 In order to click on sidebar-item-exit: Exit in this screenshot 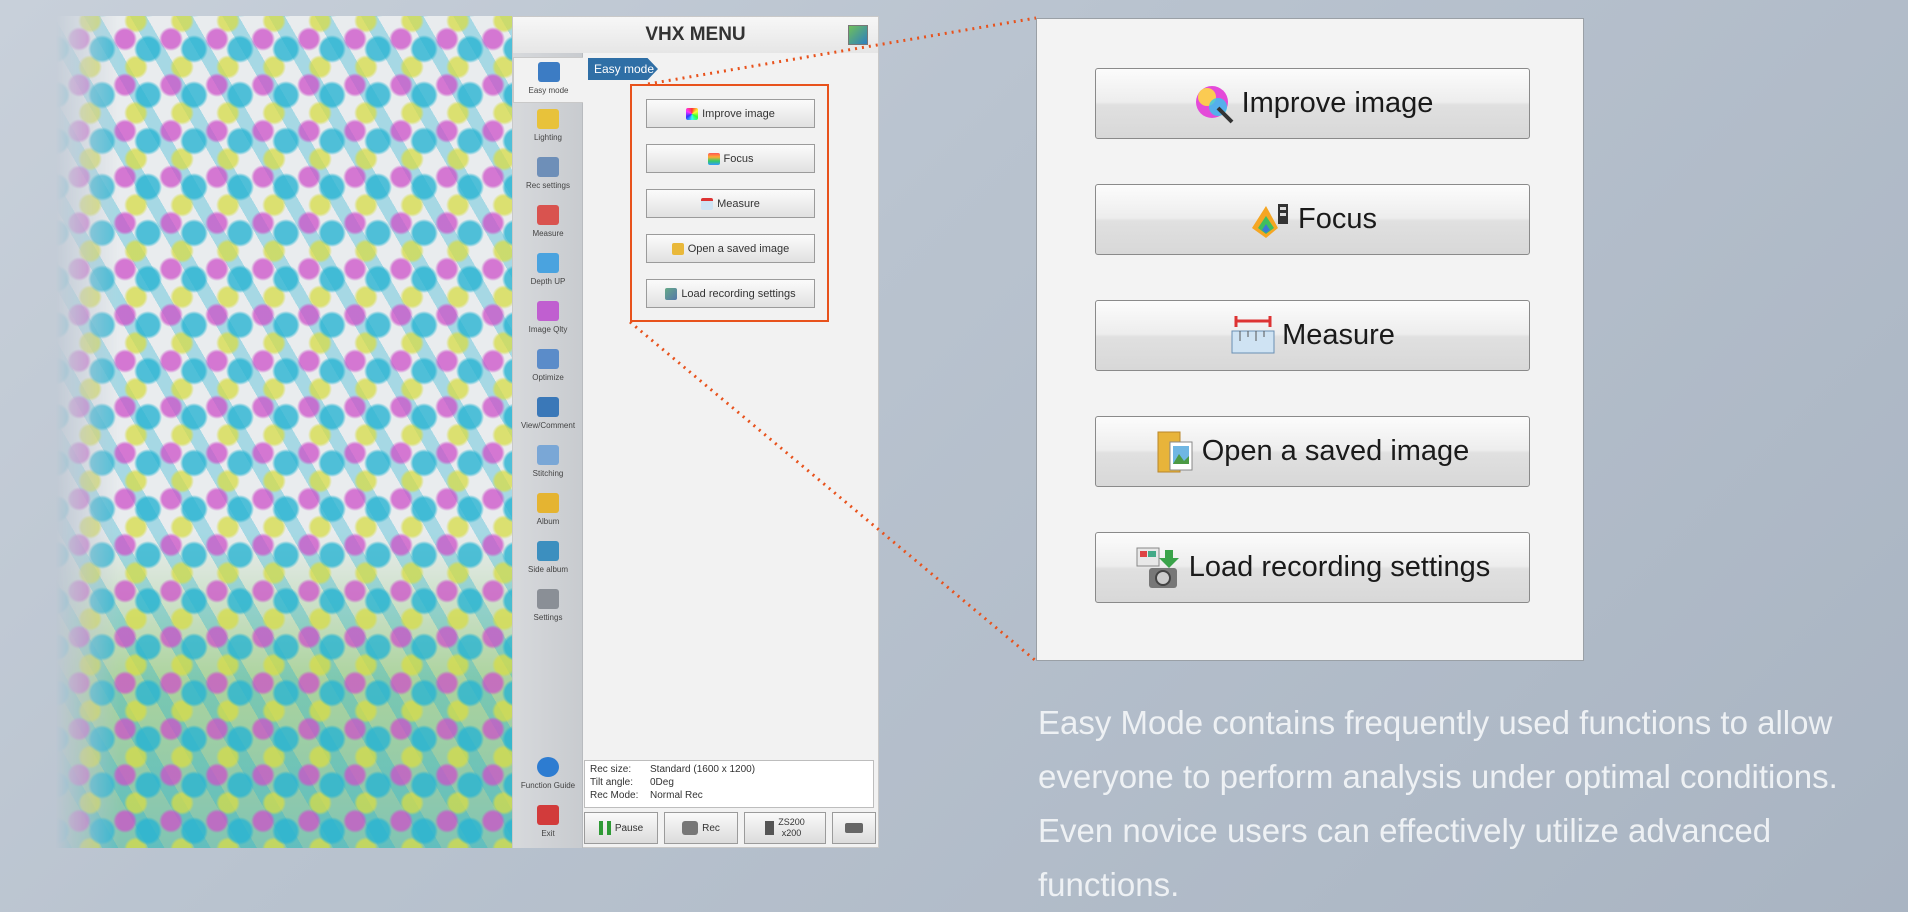, I will do `click(548, 824)`.